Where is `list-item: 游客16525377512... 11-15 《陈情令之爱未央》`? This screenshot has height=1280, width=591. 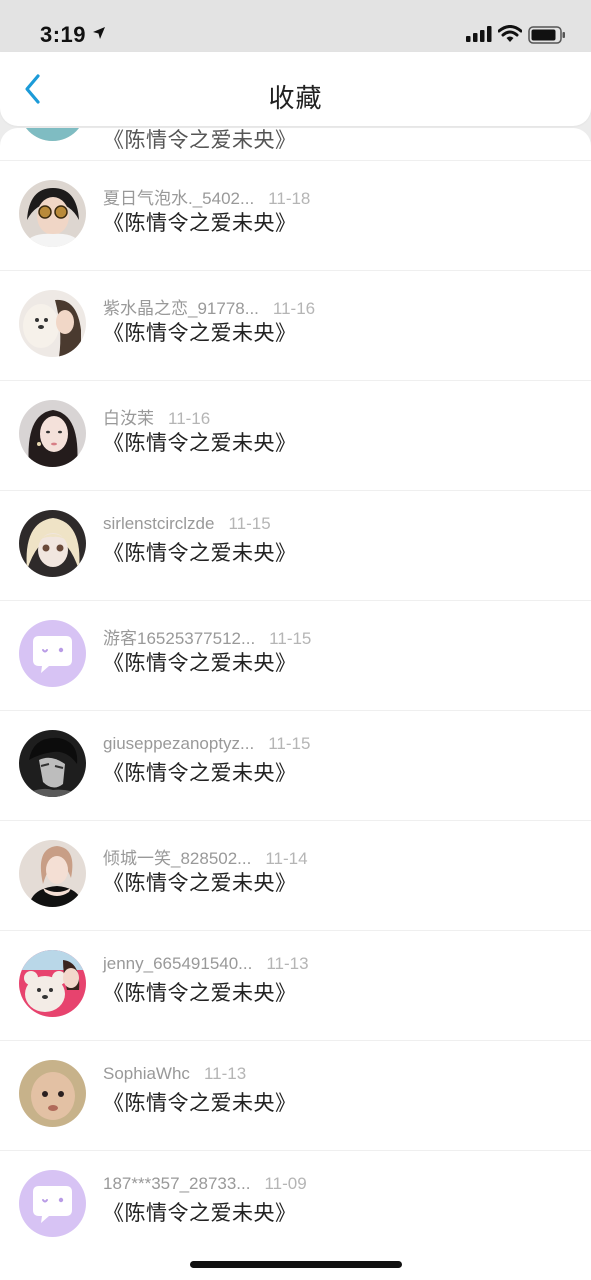 list-item: 游客16525377512... 11-15 《陈情令之爱未央》 is located at coordinates (295, 655).